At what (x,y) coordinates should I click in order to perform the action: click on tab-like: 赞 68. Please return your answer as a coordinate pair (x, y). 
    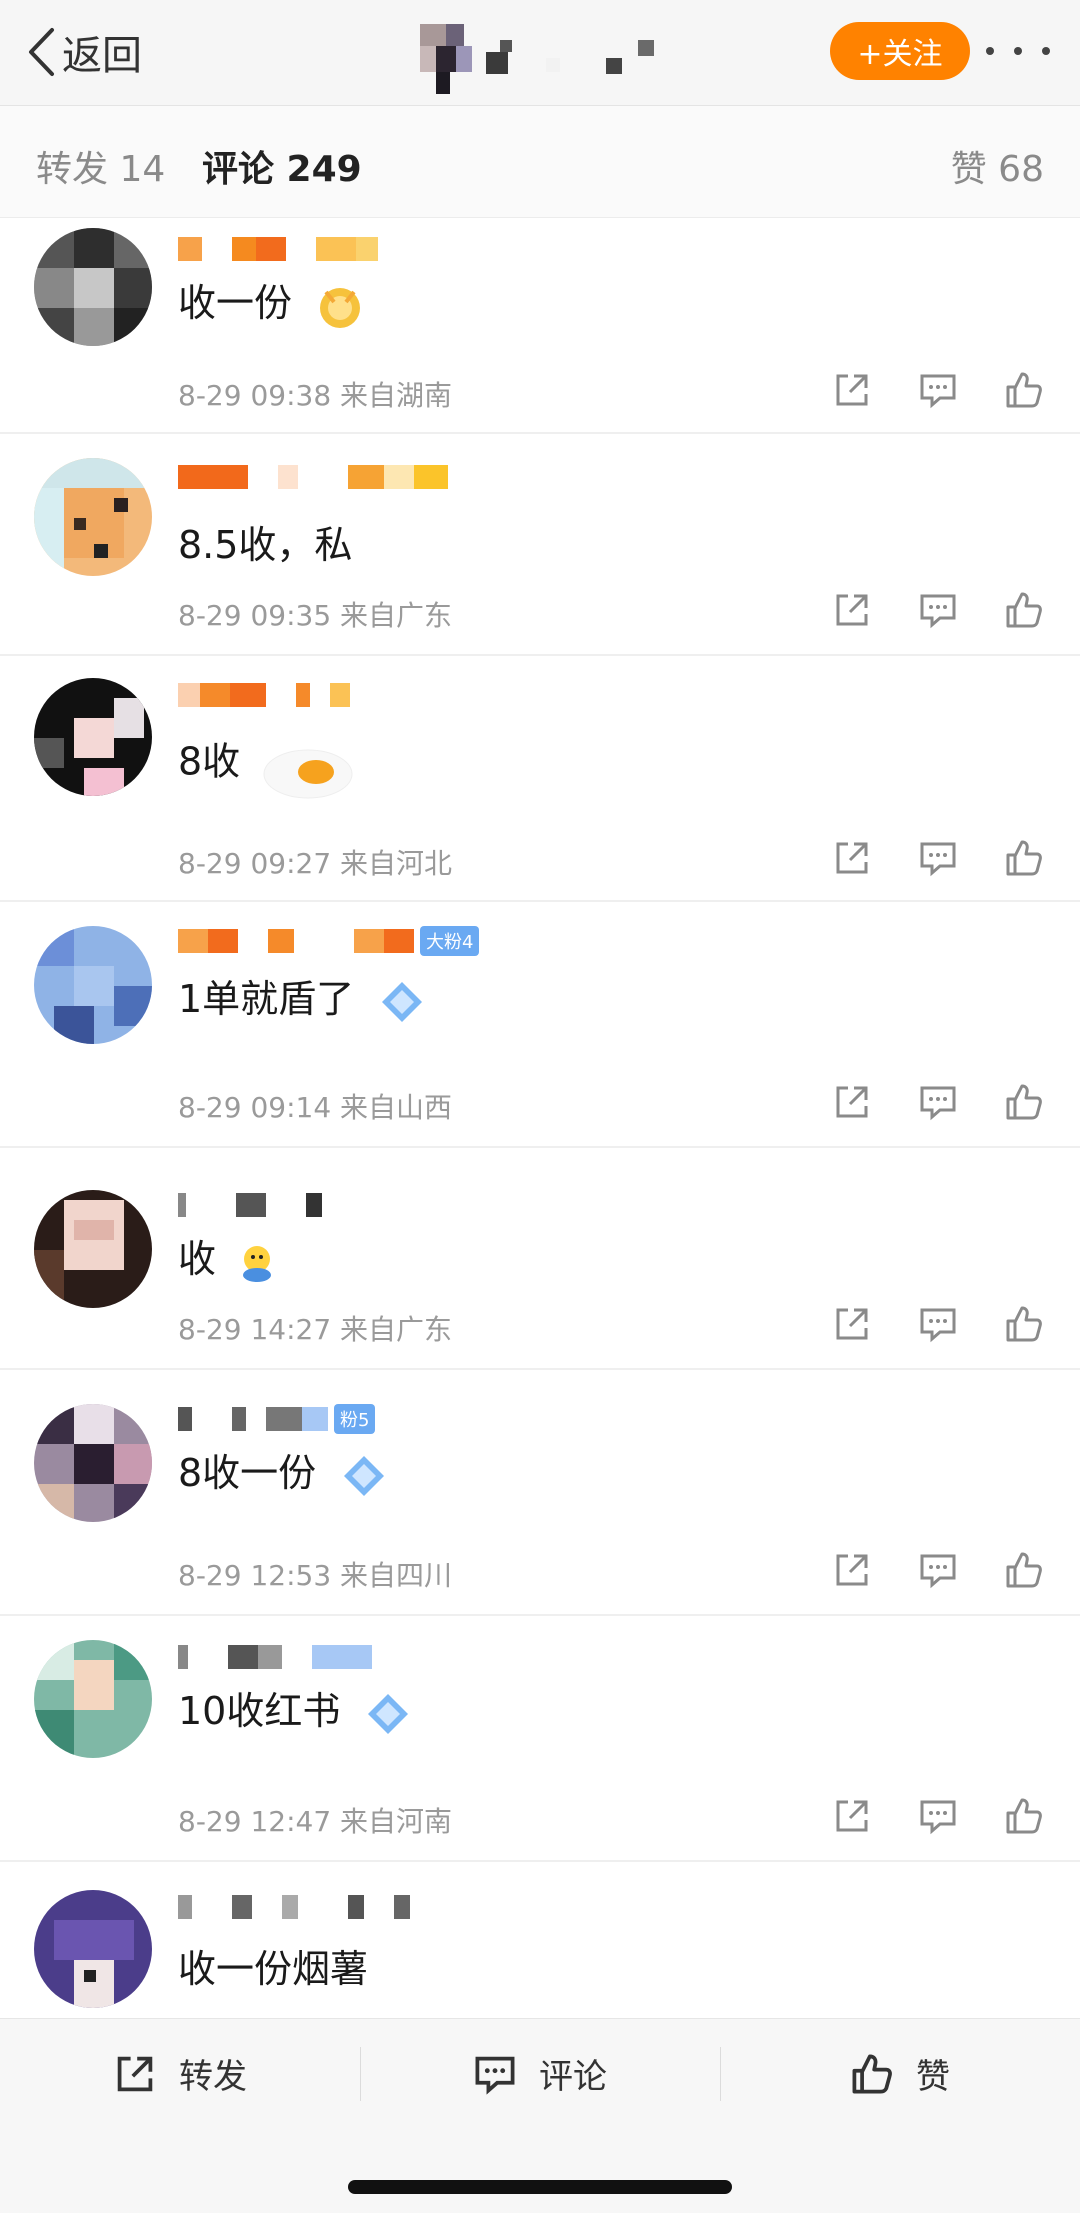
    Looking at the image, I should click on (997, 166).